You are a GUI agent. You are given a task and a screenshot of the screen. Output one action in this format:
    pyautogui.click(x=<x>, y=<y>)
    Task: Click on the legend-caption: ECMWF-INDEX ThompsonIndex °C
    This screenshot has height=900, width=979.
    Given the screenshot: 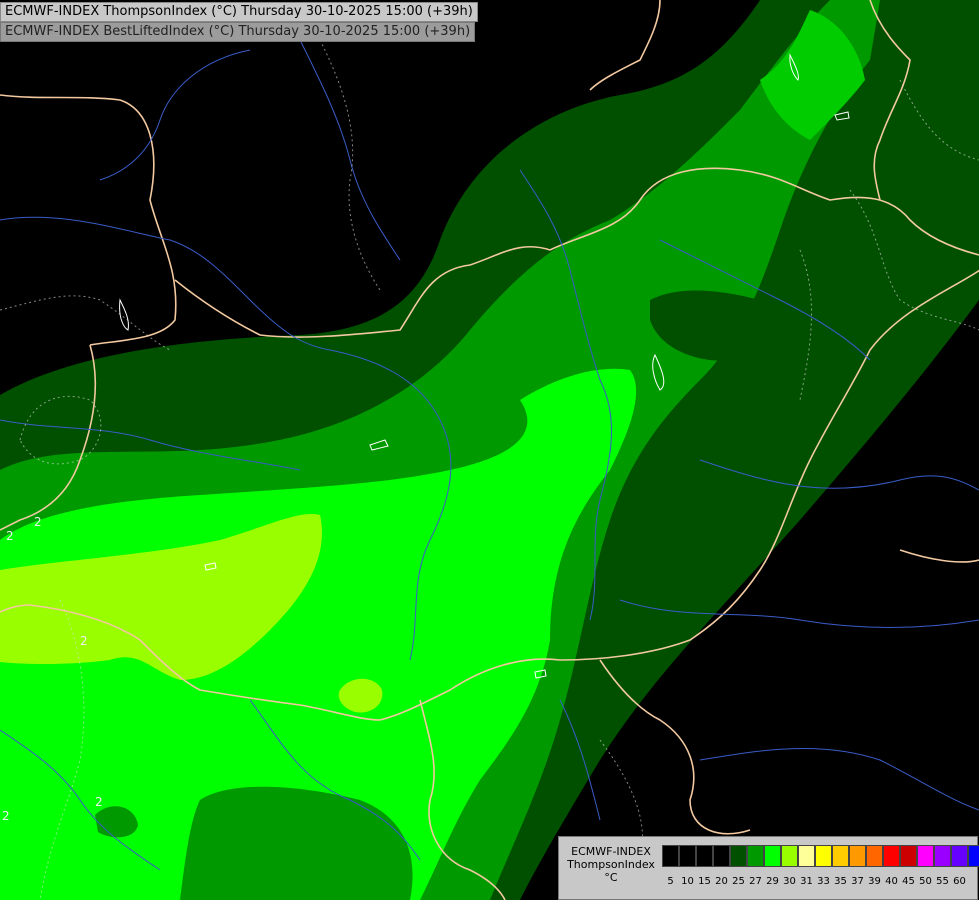 What is the action you would take?
    pyautogui.click(x=611, y=864)
    